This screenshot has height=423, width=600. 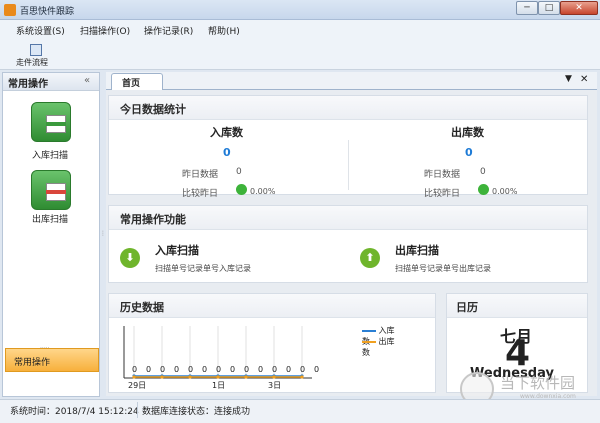 I want to click on status-separator, so click(x=137, y=410).